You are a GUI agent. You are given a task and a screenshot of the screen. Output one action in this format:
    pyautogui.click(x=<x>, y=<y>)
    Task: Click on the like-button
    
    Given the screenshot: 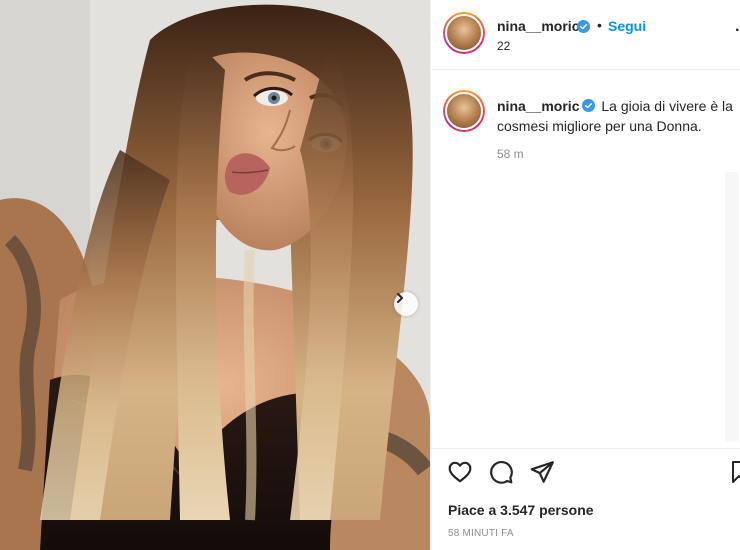 What is the action you would take?
    pyautogui.click(x=460, y=472)
    